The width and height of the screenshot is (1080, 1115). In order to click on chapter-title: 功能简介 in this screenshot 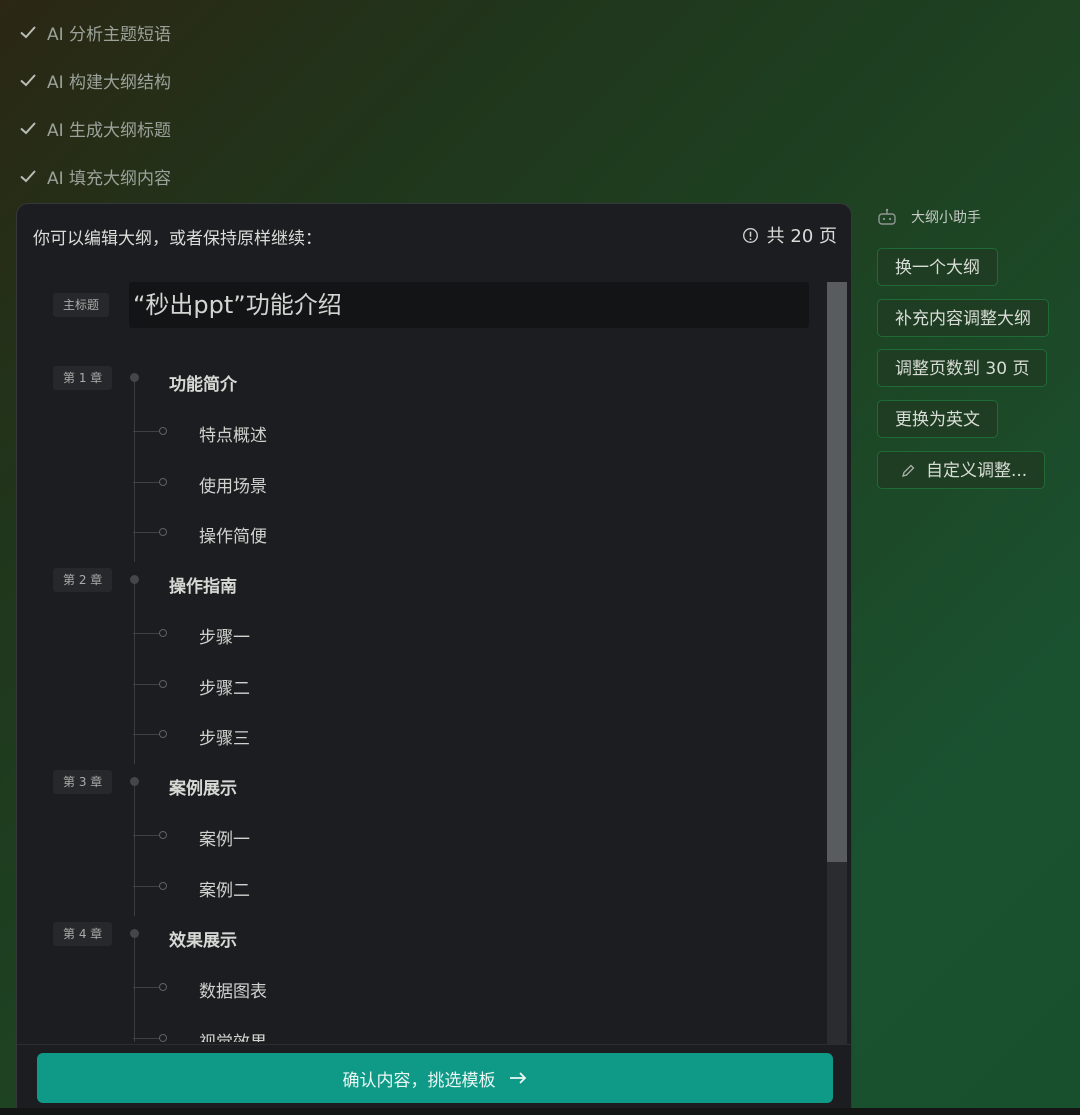, I will do `click(203, 382)`.